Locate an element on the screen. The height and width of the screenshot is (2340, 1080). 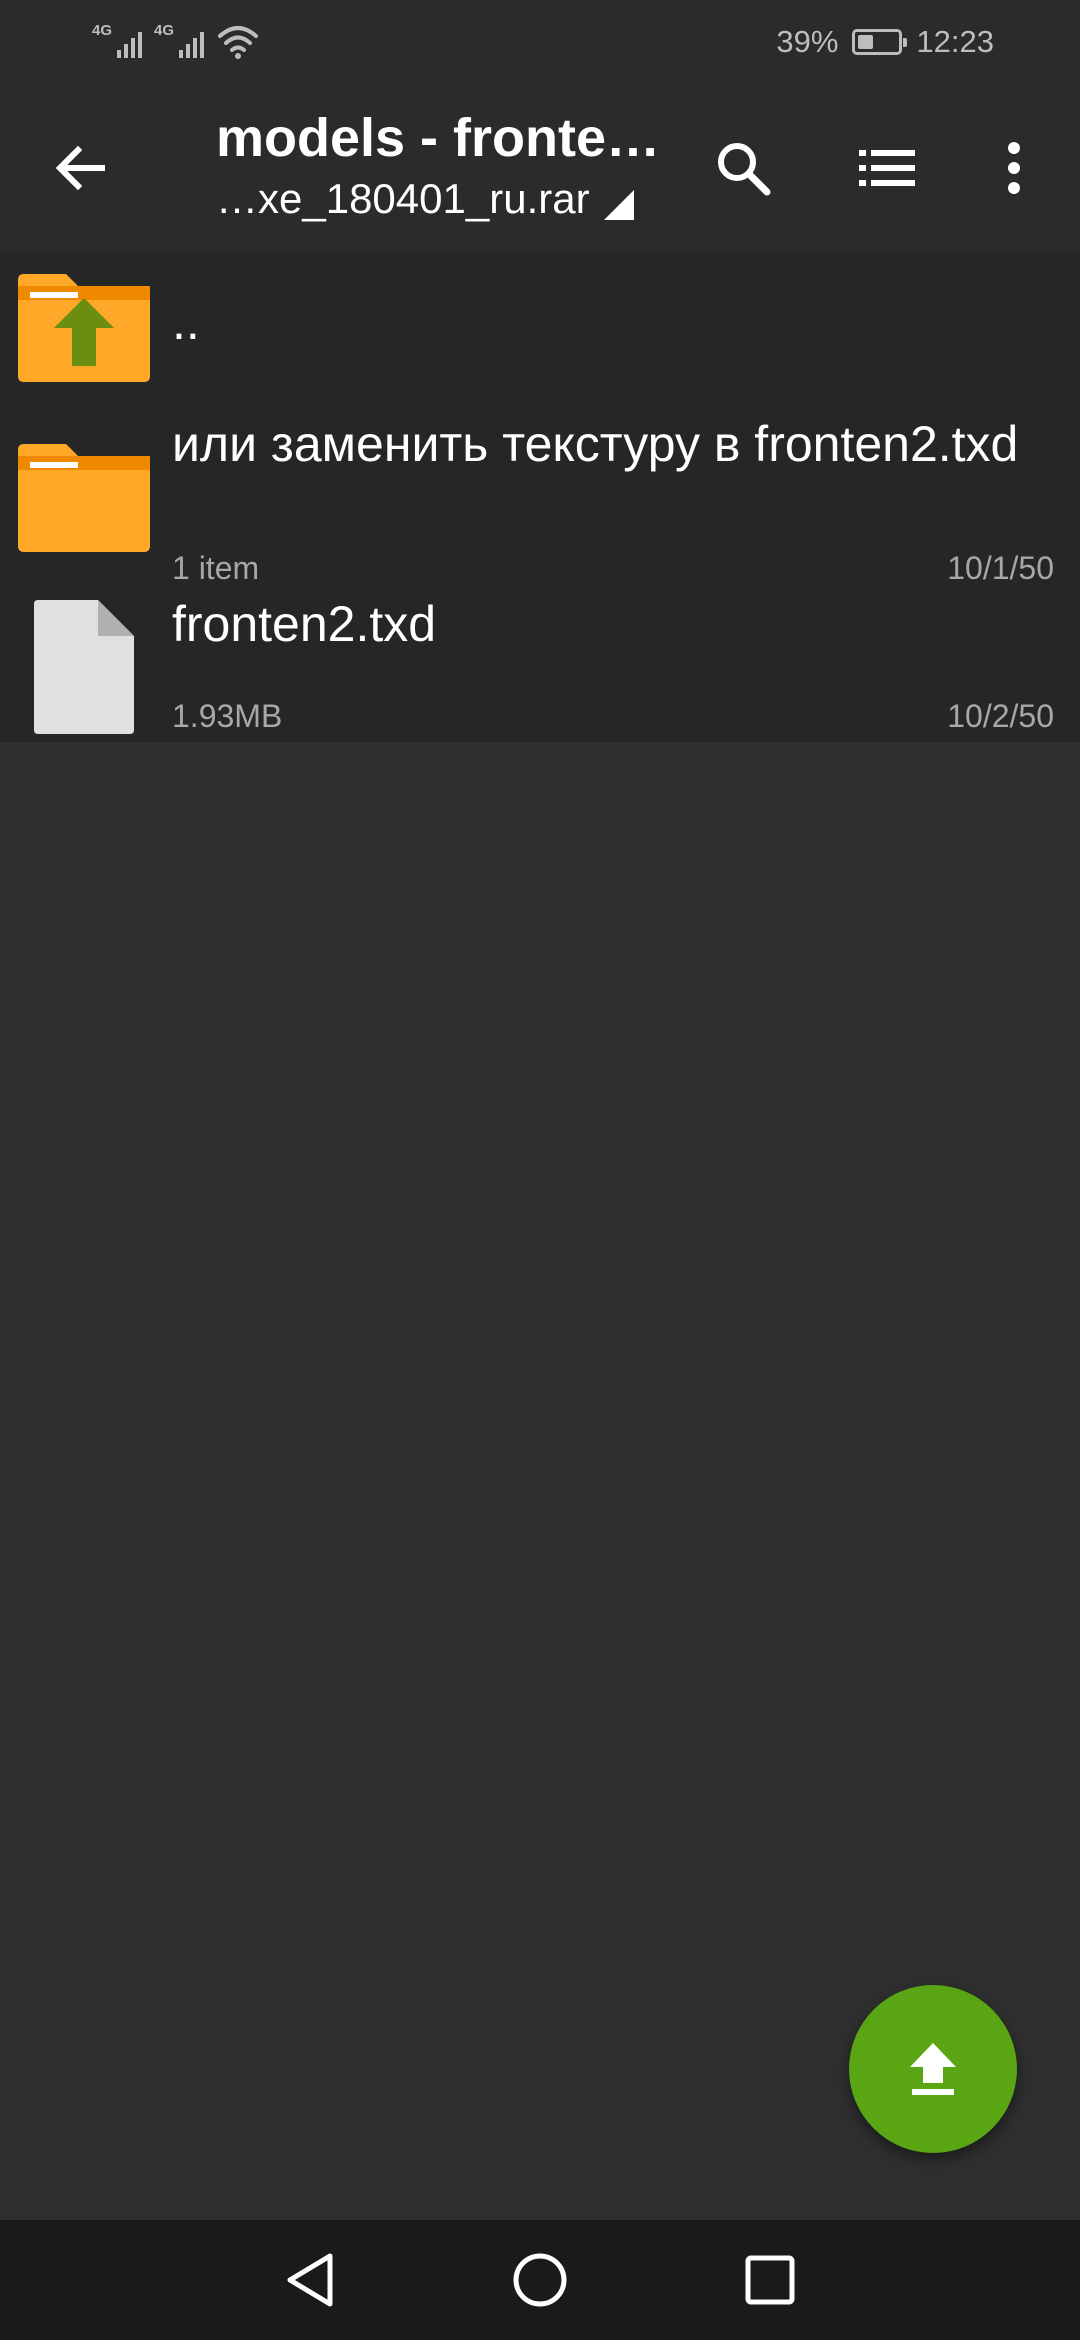
nav-home-button is located at coordinates (540, 2280).